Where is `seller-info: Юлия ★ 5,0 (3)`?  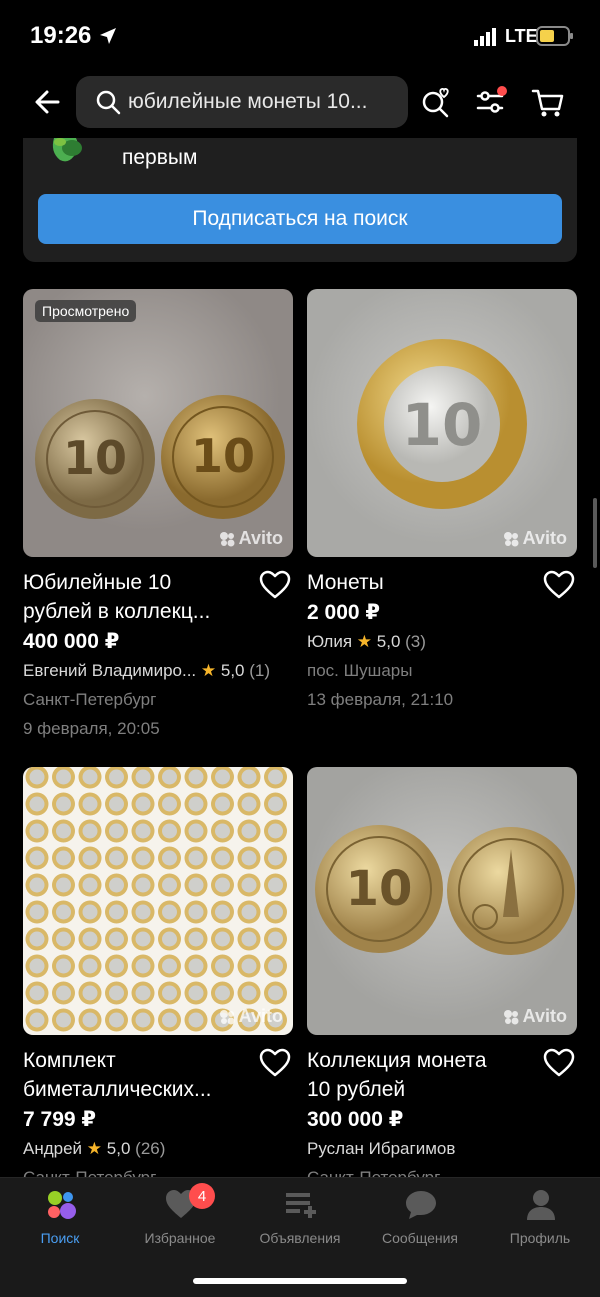
seller-info: Юлия ★ 5,0 (3) is located at coordinates (366, 641).